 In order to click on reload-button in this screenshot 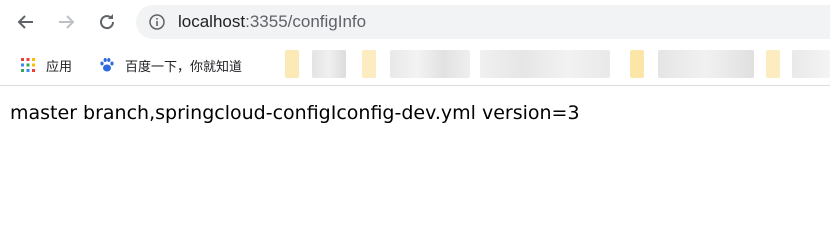, I will do `click(107, 22)`.